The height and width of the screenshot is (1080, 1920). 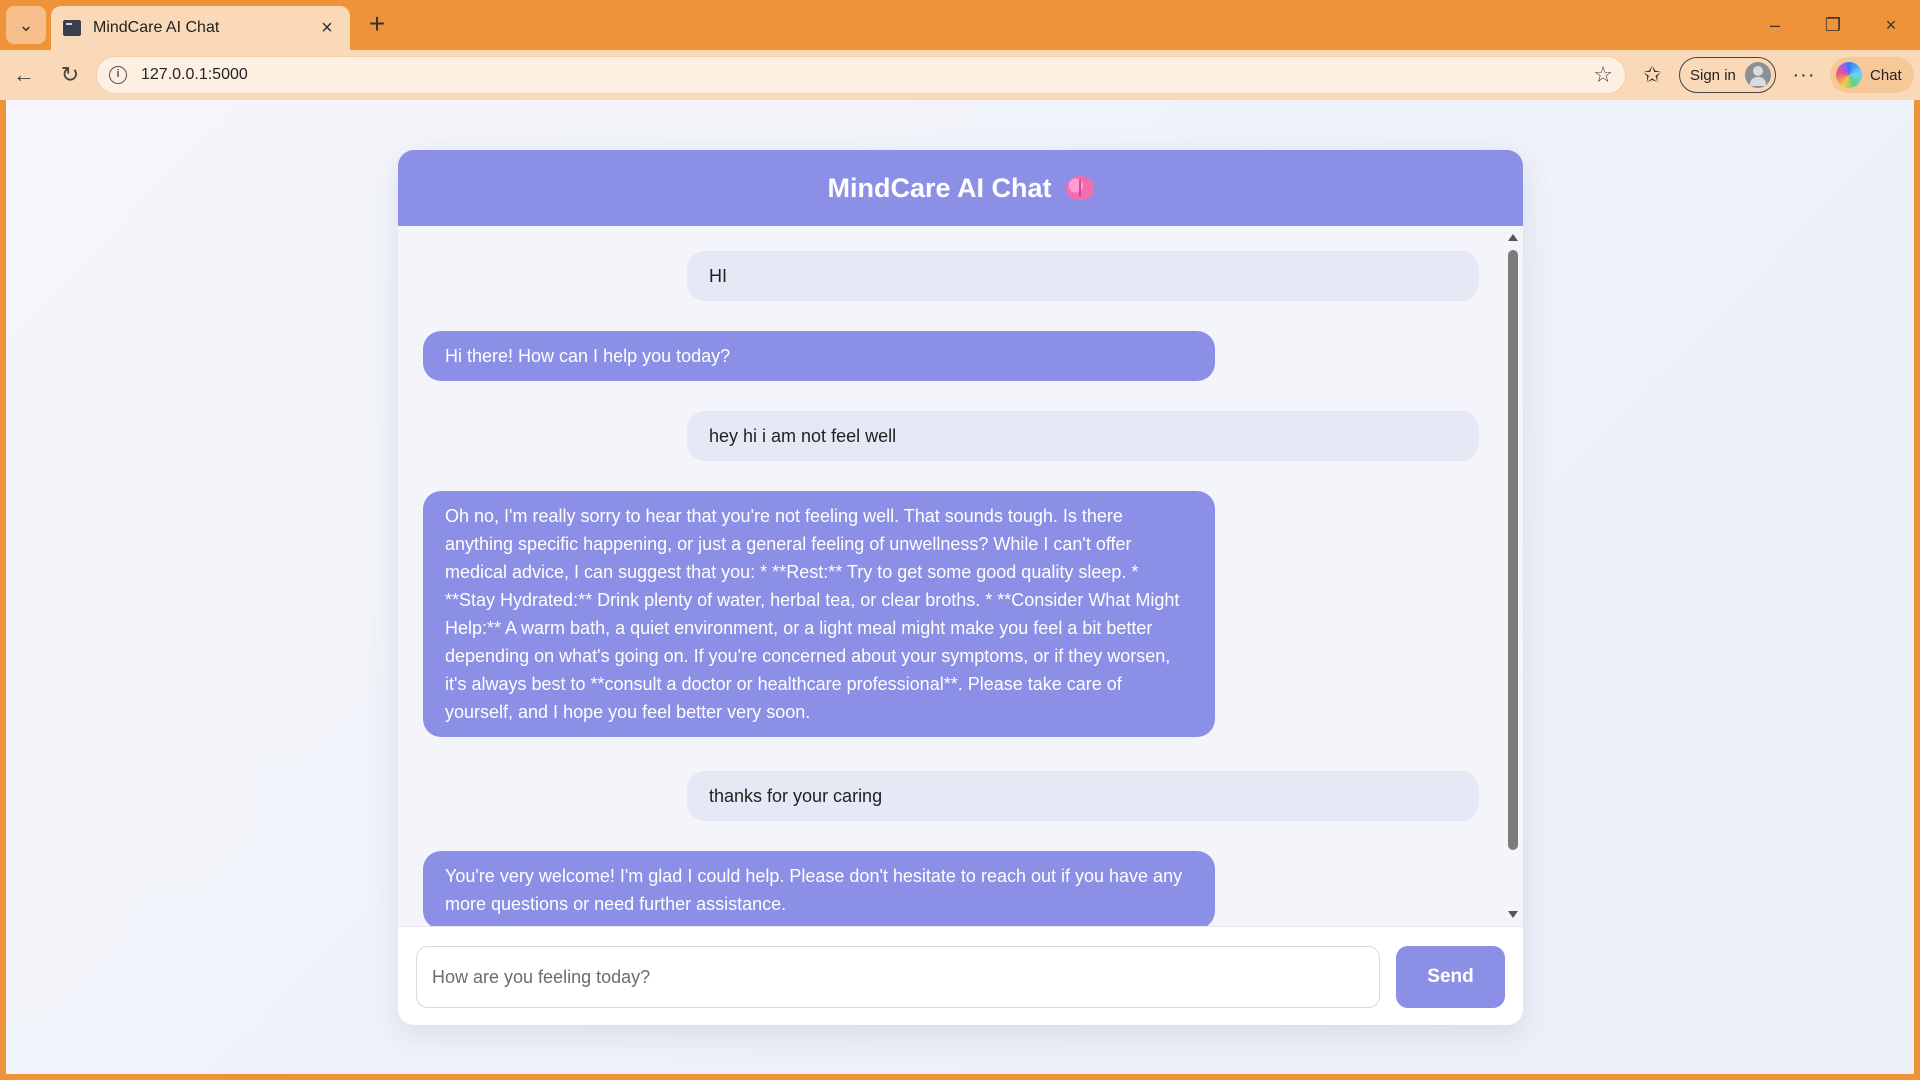 I want to click on reload-icon: ↻, so click(x=70, y=75).